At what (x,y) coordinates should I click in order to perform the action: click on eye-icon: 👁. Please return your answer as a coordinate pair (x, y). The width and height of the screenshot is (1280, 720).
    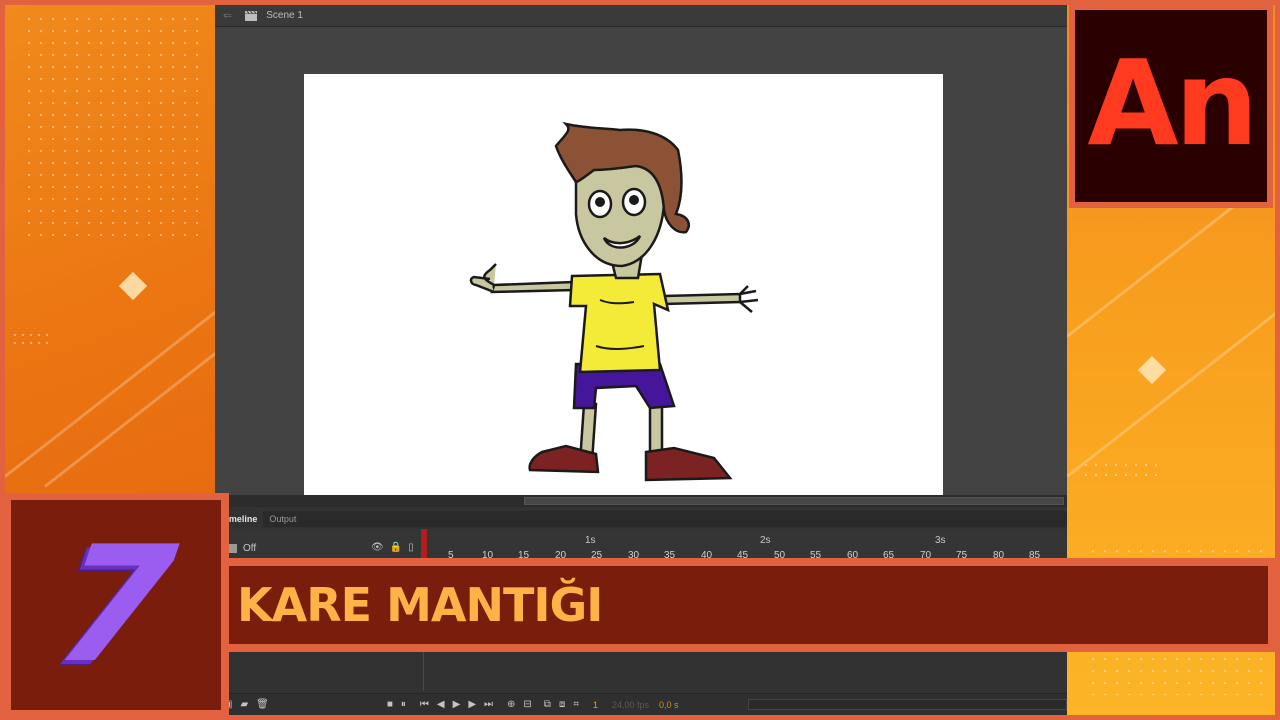
    Looking at the image, I should click on (377, 547).